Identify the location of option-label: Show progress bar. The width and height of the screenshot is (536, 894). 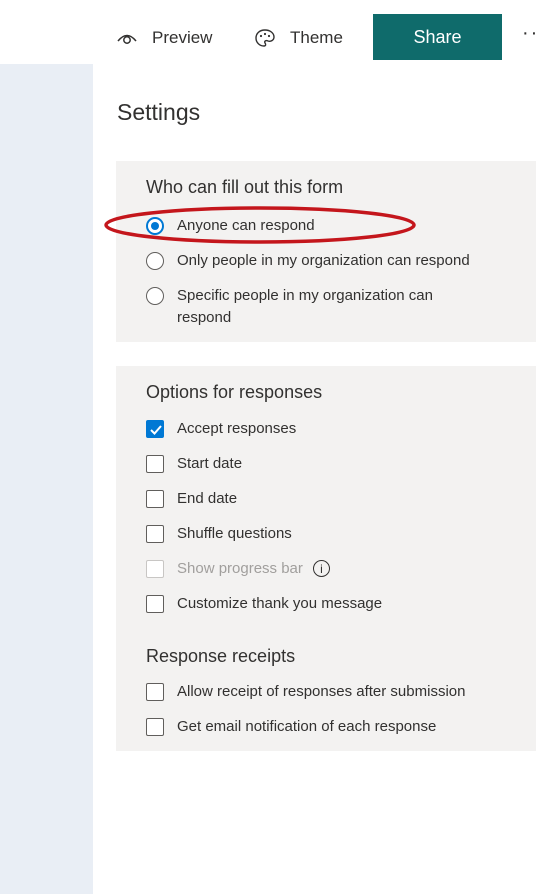
(240, 568).